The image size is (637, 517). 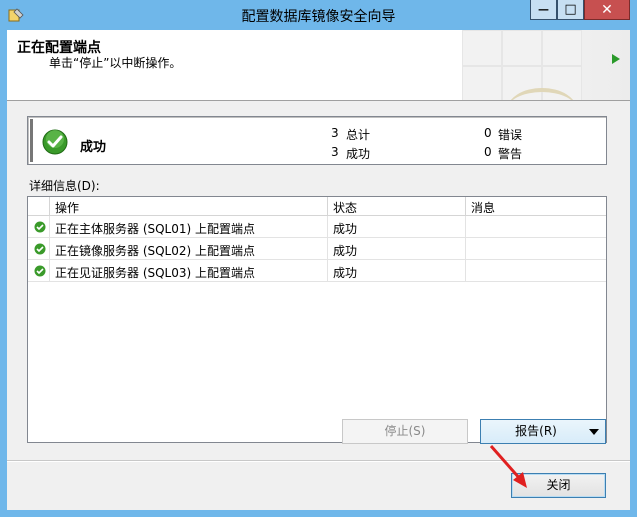 I want to click on wizard-header: 正在配置端点 单击“停止”以中断操作。, so click(x=318, y=65).